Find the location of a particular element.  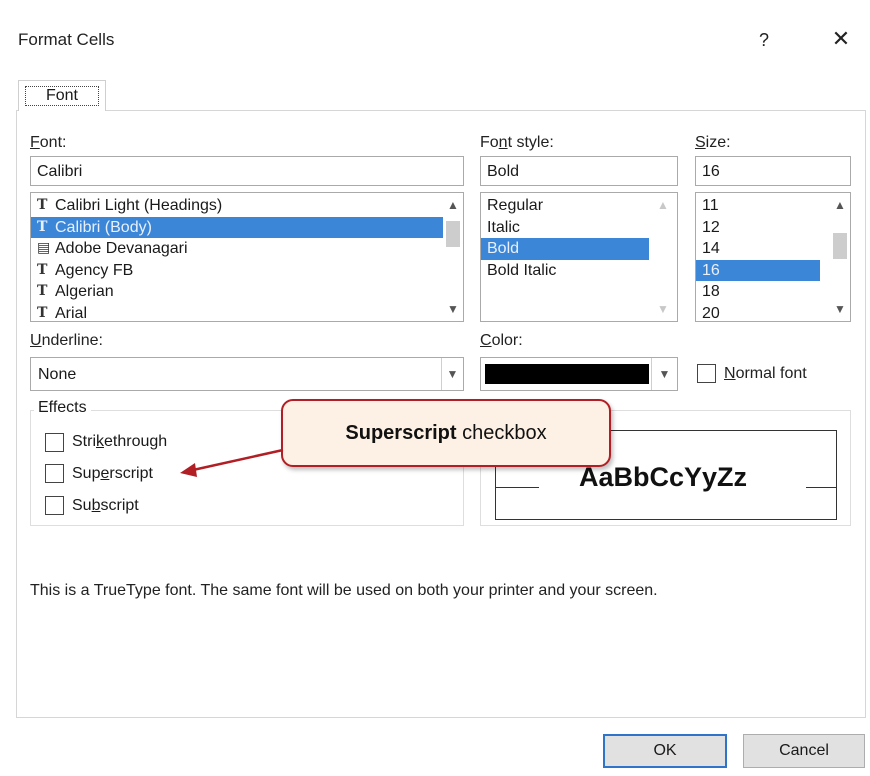

callout-arrow is located at coordinates (232, 462).